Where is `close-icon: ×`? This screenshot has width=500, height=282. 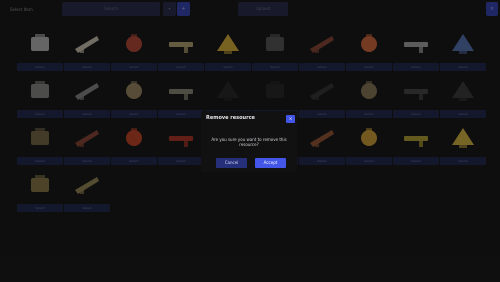
close-icon: × is located at coordinates (290, 118).